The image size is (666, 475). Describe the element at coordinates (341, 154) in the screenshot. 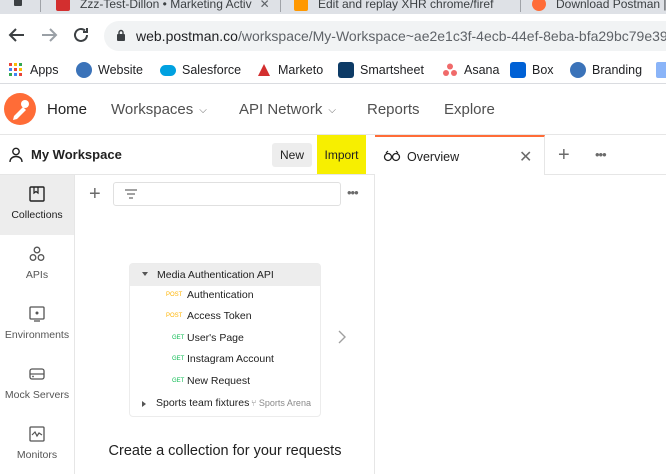

I see `import-button: Import` at that location.